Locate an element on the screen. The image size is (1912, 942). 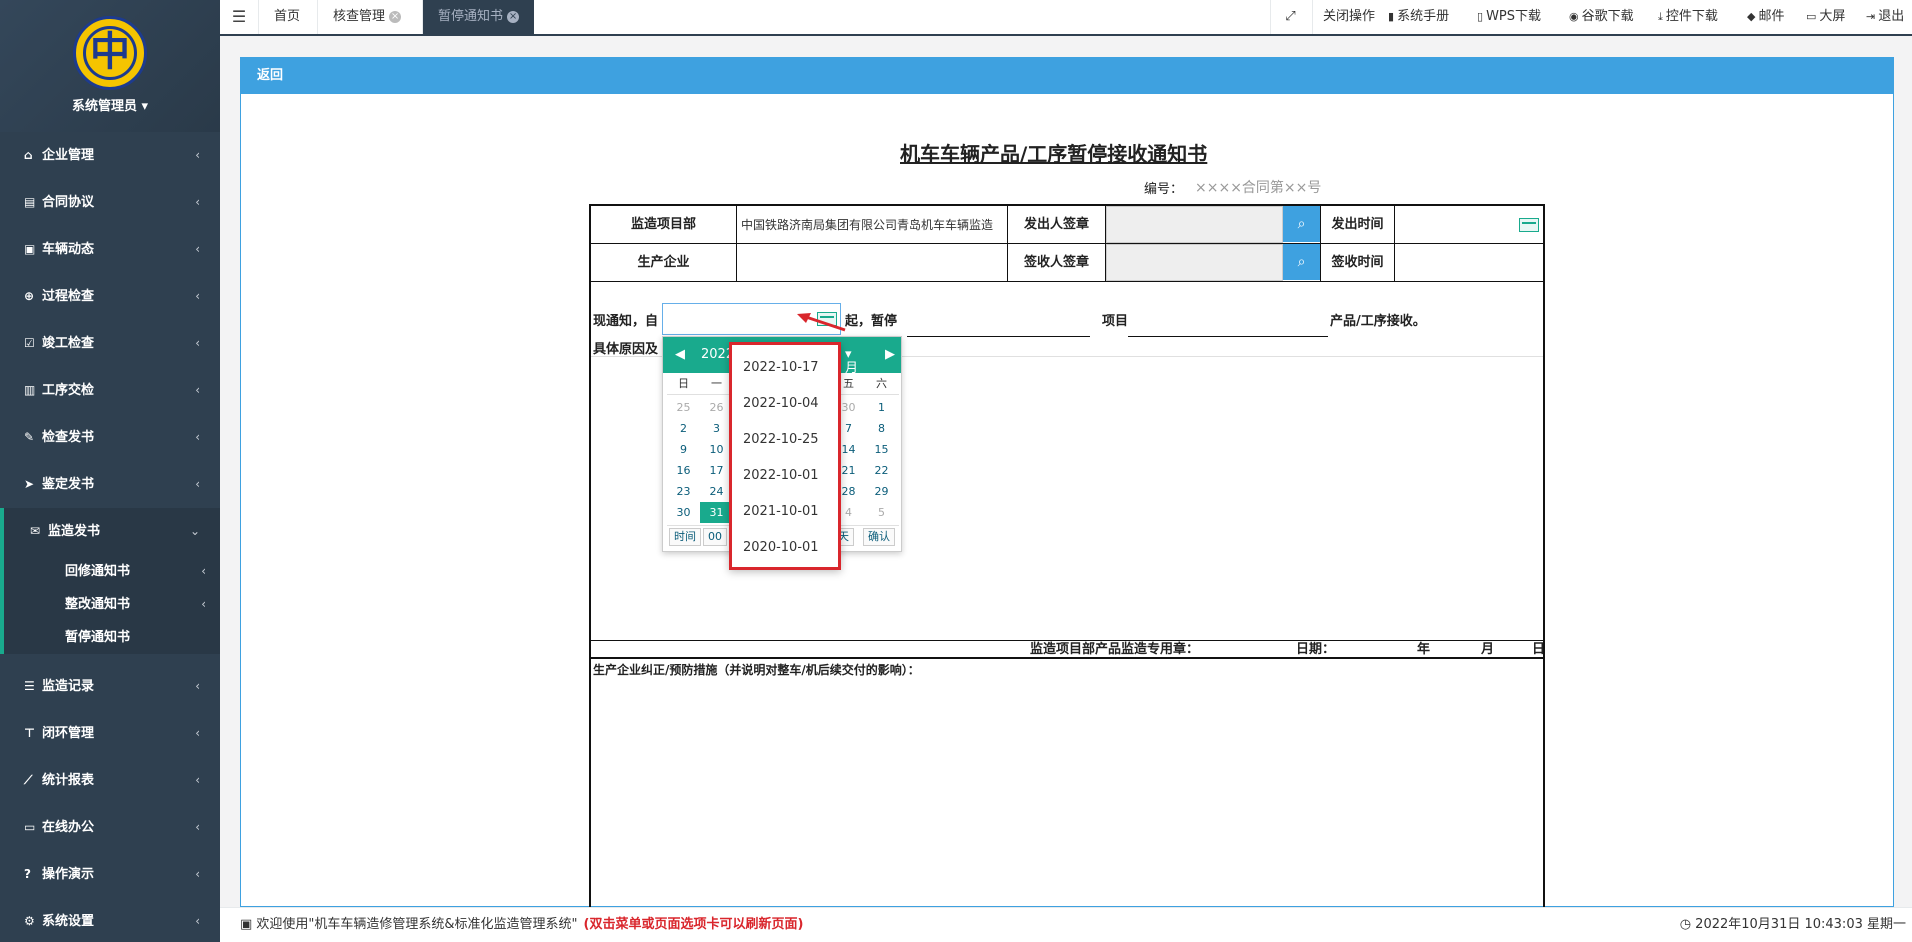
line-chart-icon: ⟋ is located at coordinates (28, 780).